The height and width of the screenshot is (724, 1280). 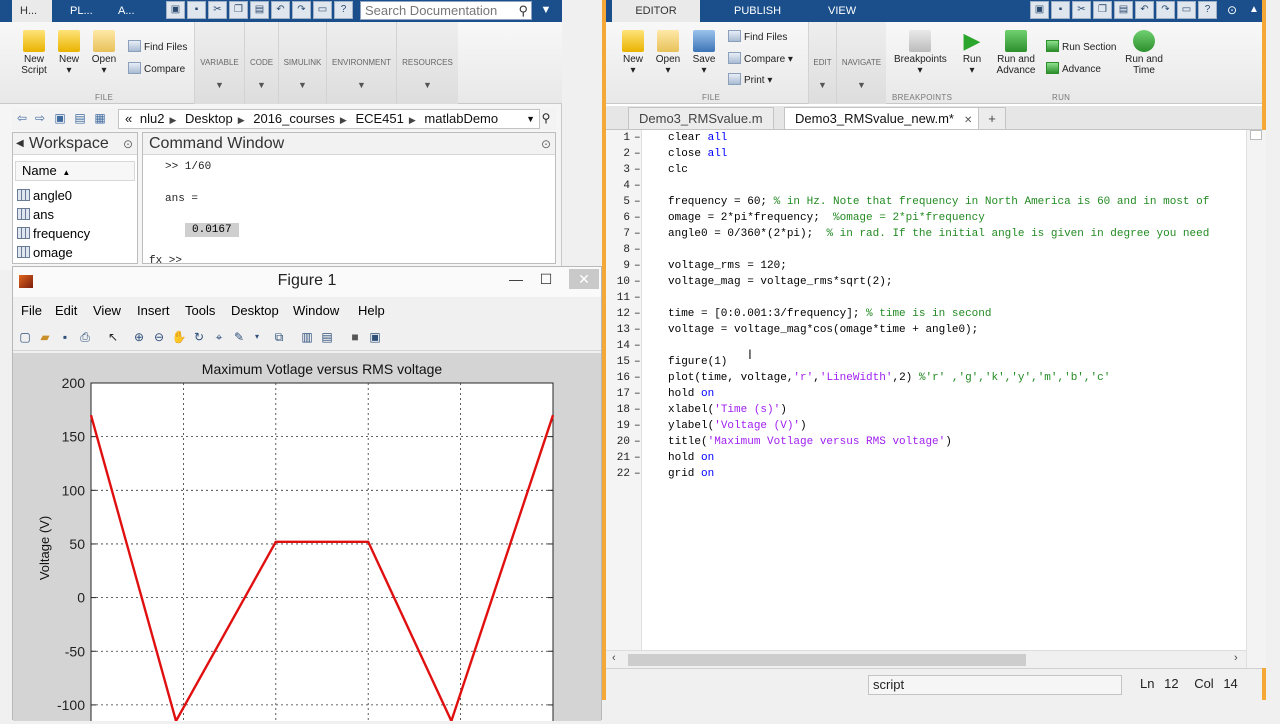 I want to click on compare-button: Compare ▾, so click(x=760, y=58).